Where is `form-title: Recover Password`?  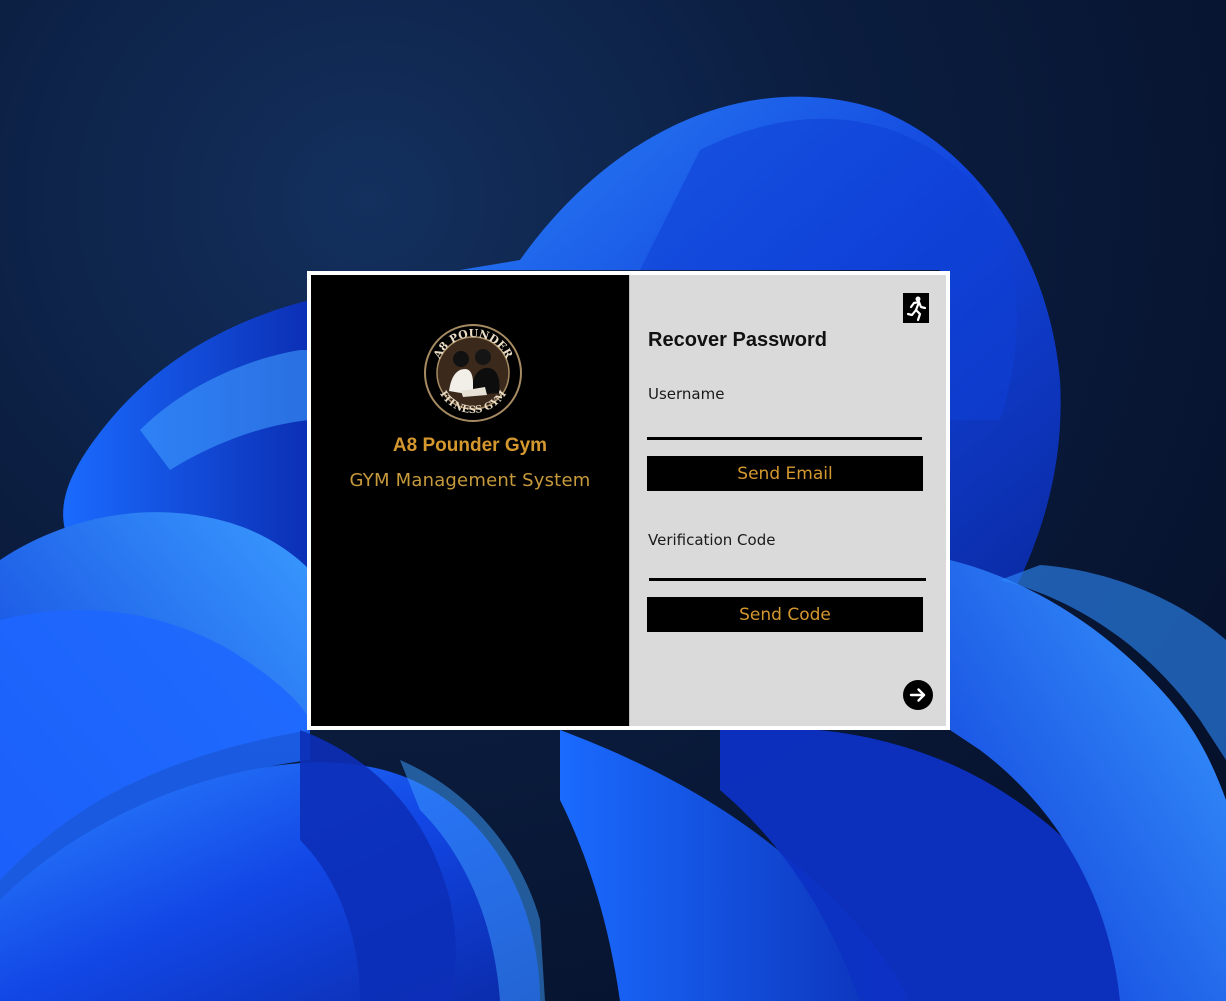
form-title: Recover Password is located at coordinates (737, 340).